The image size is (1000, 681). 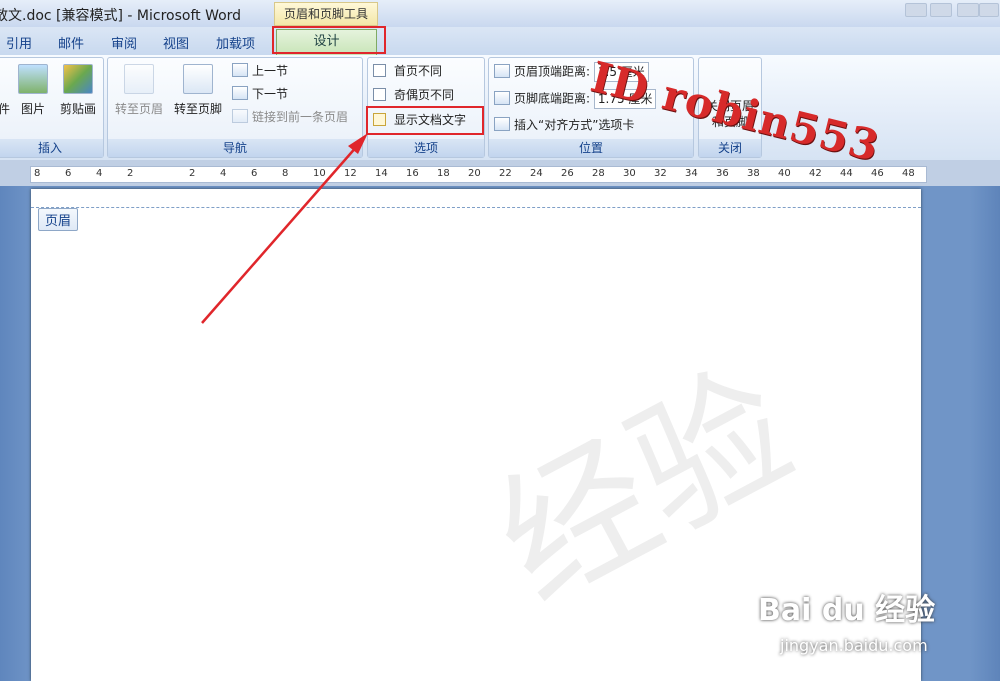 I want to click on baidu-logo: Bai du 经验, so click(x=847, y=610).